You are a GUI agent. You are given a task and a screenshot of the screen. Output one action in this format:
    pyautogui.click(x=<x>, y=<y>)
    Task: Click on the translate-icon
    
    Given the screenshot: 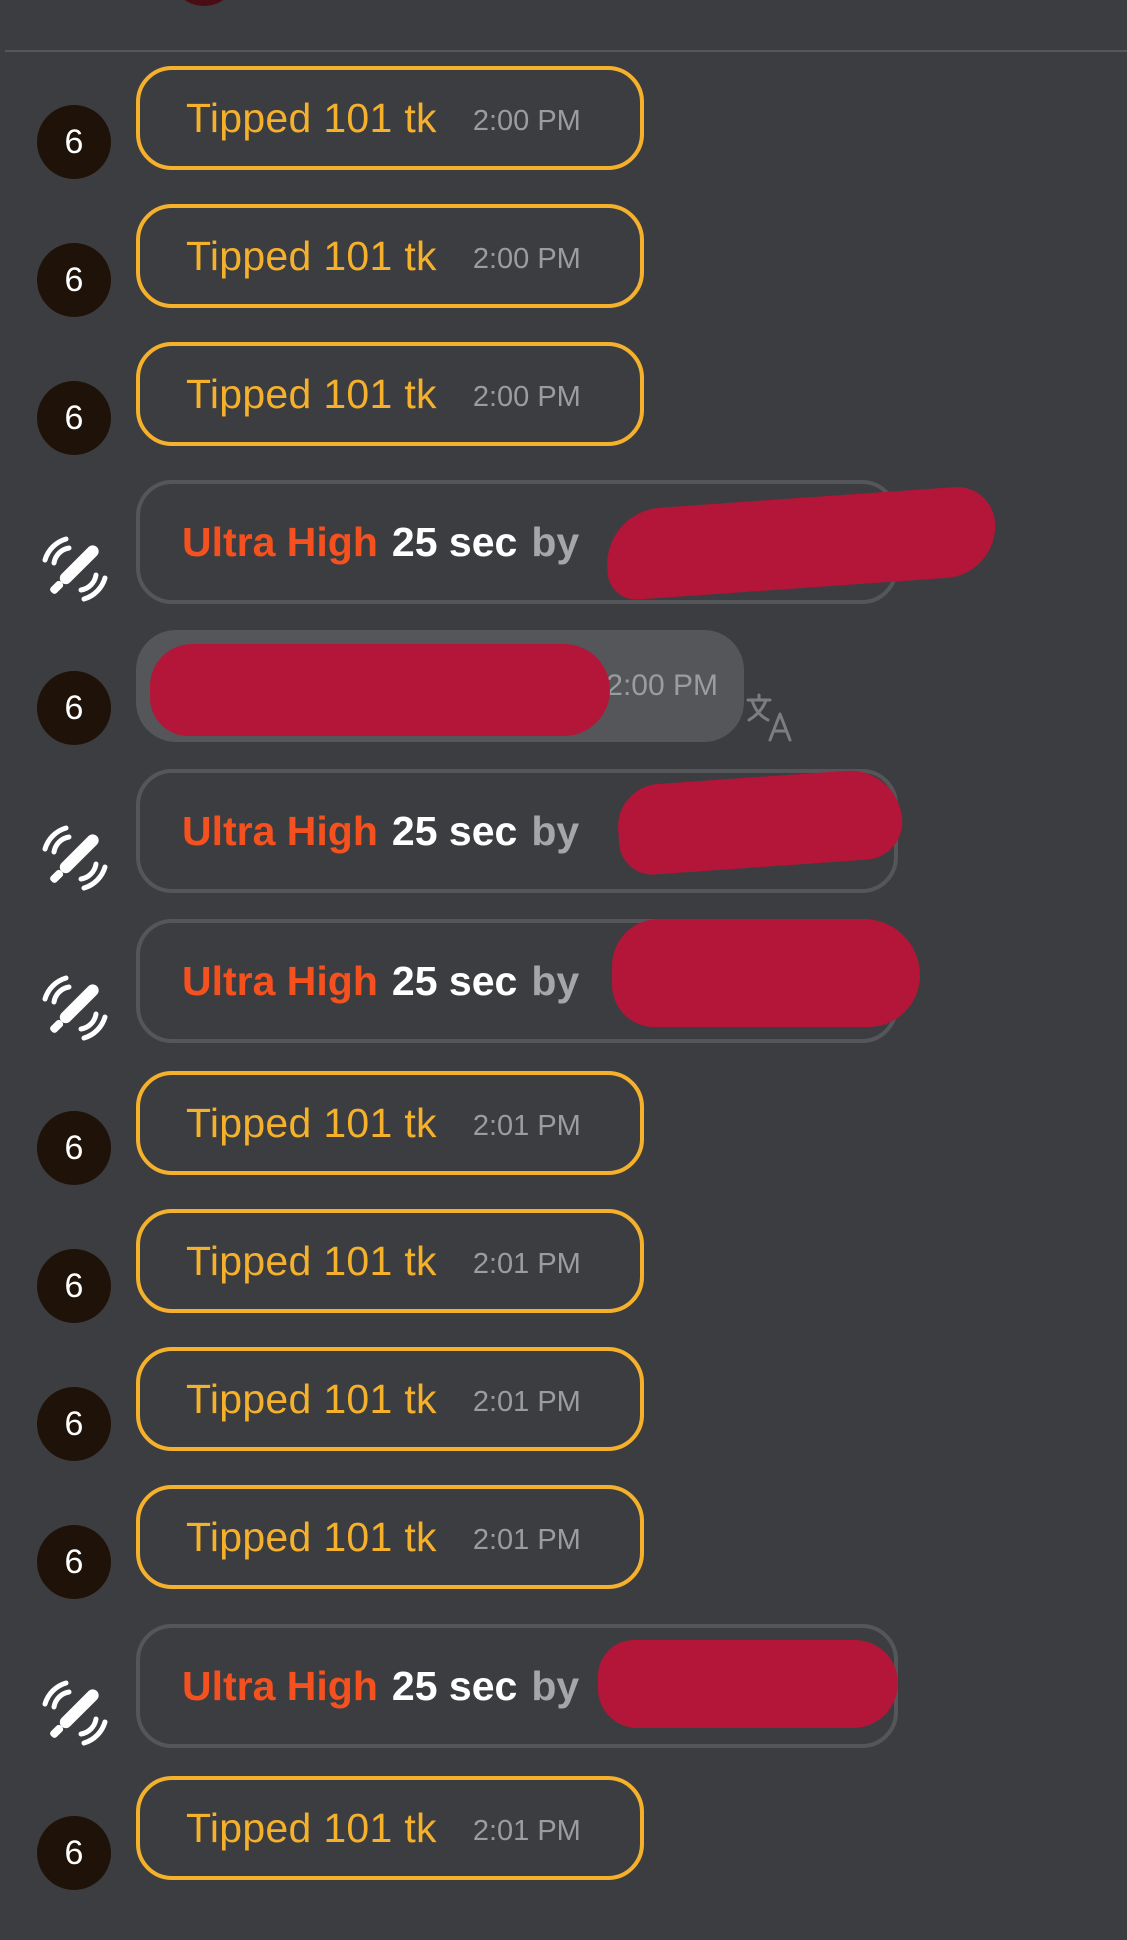 What is the action you would take?
    pyautogui.click(x=770, y=718)
    